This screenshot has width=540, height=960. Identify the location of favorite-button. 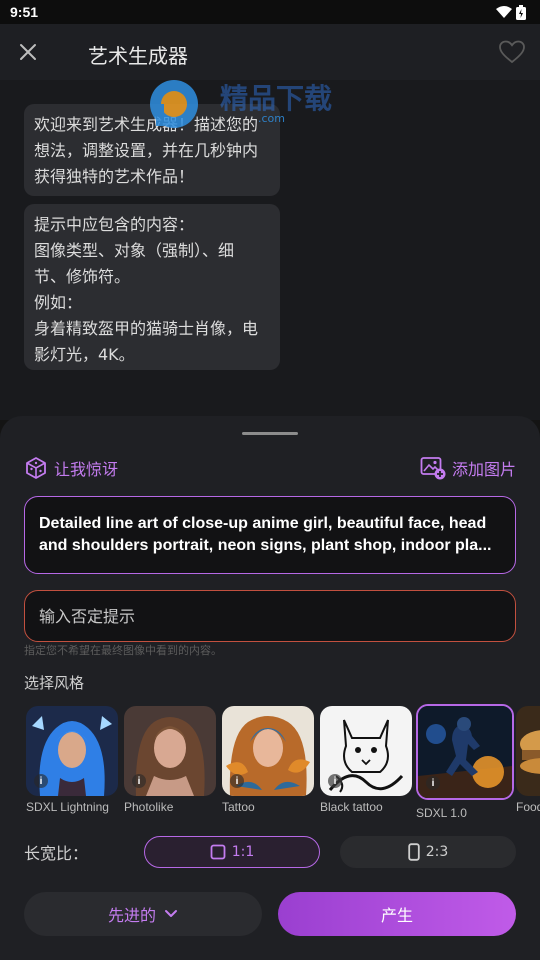
(512, 52).